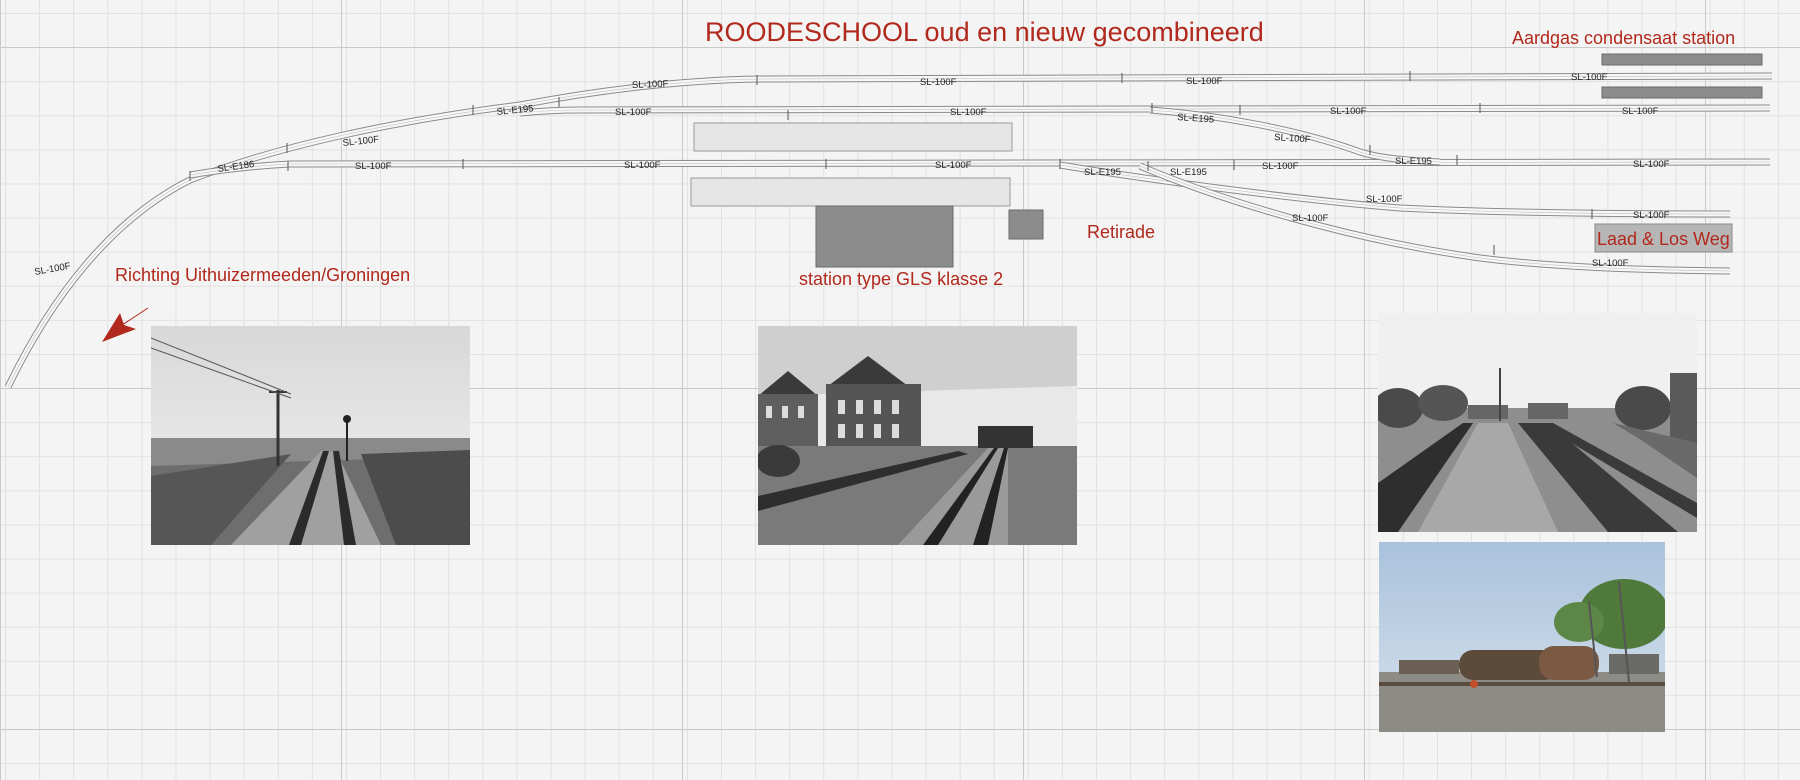 The image size is (1800, 780). Describe the element at coordinates (310, 435) in the screenshot. I see `photo-level-crossing` at that location.